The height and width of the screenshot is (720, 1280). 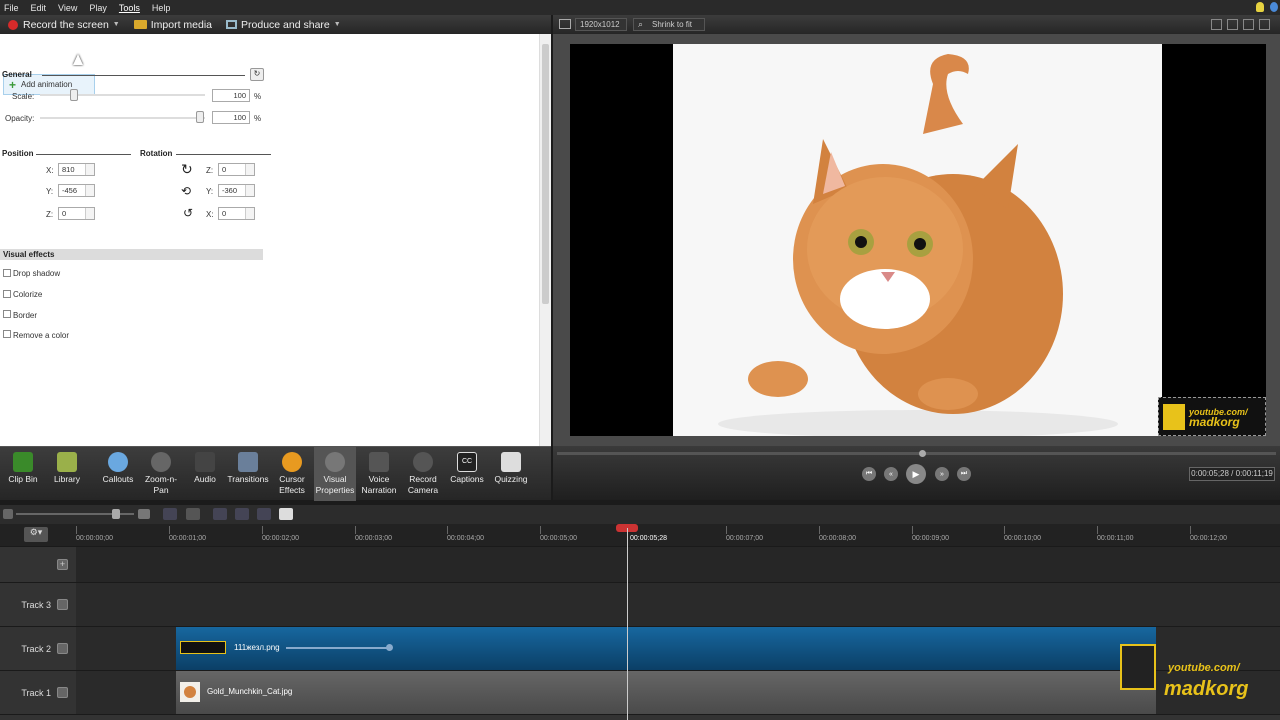 I want to click on pos-z-input: 0, so click(x=76, y=213).